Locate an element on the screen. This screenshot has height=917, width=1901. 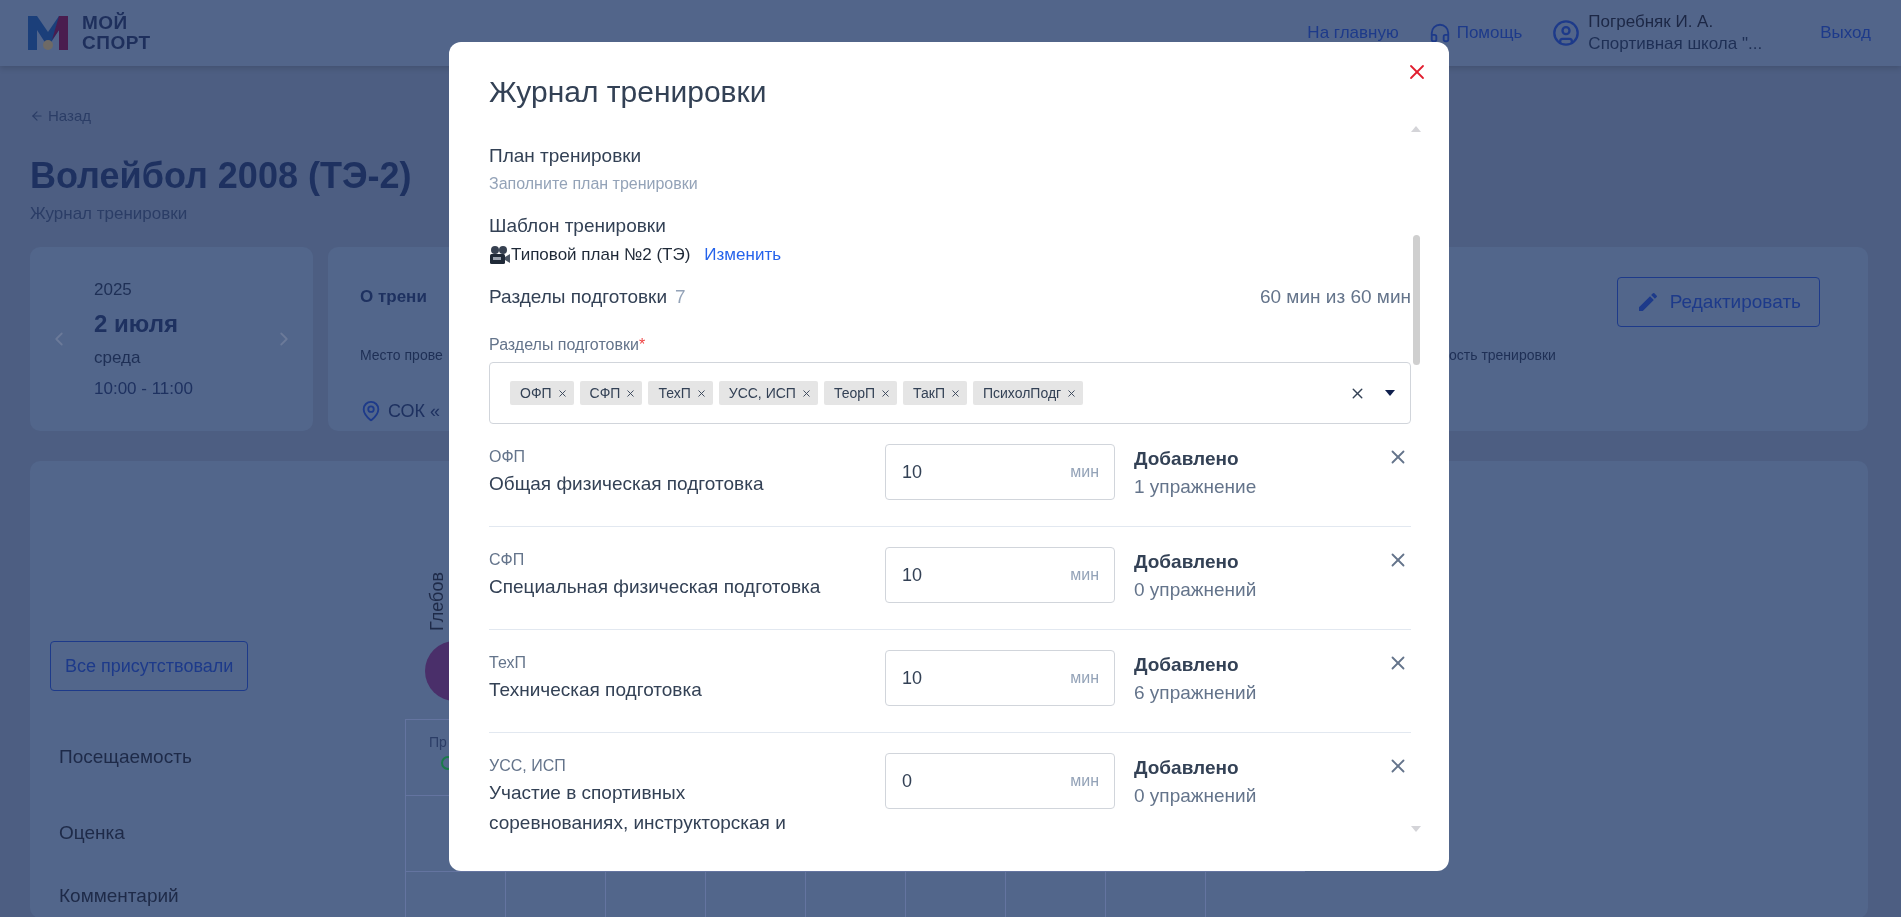
section-code: УСС, ИСП is located at coordinates (528, 766).